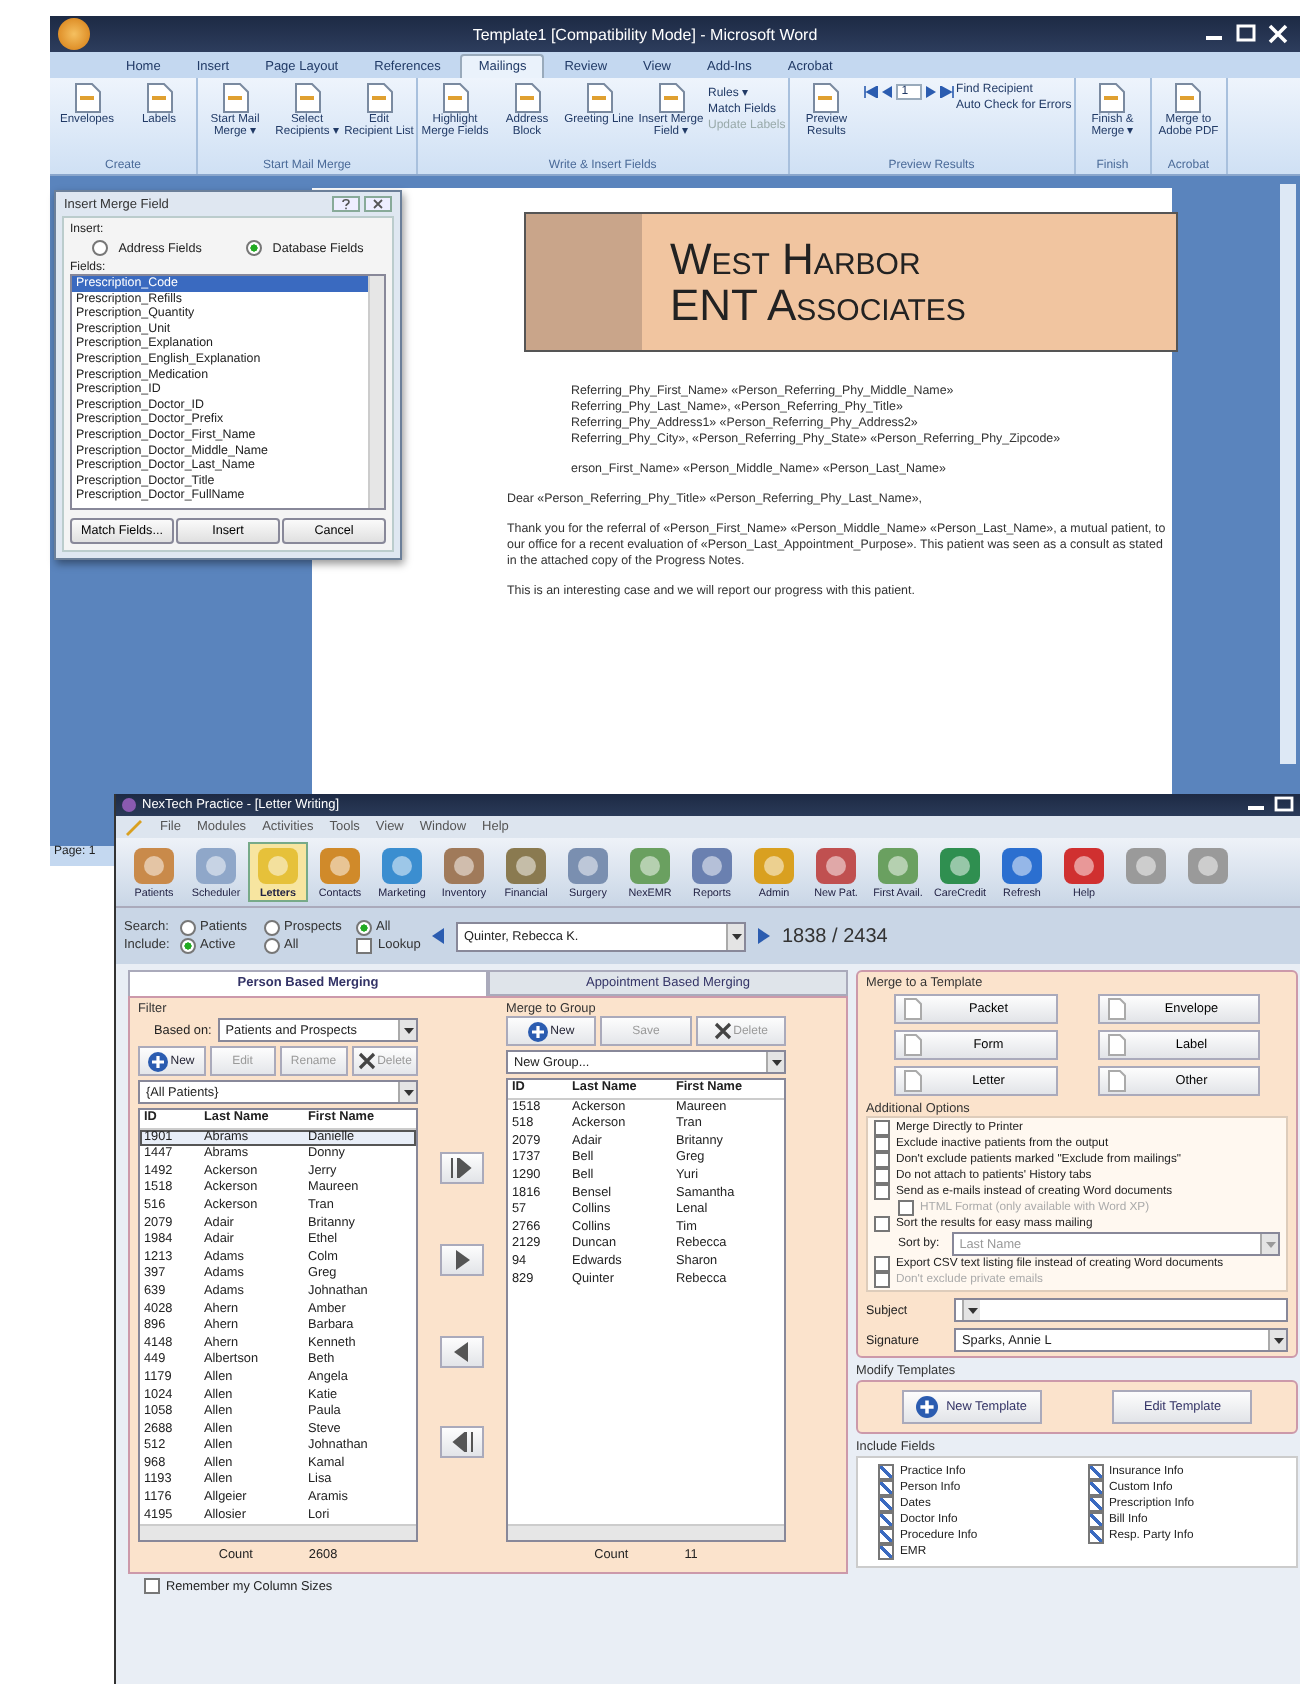  I want to click on letterhead-title: West Harbor, so click(796, 258).